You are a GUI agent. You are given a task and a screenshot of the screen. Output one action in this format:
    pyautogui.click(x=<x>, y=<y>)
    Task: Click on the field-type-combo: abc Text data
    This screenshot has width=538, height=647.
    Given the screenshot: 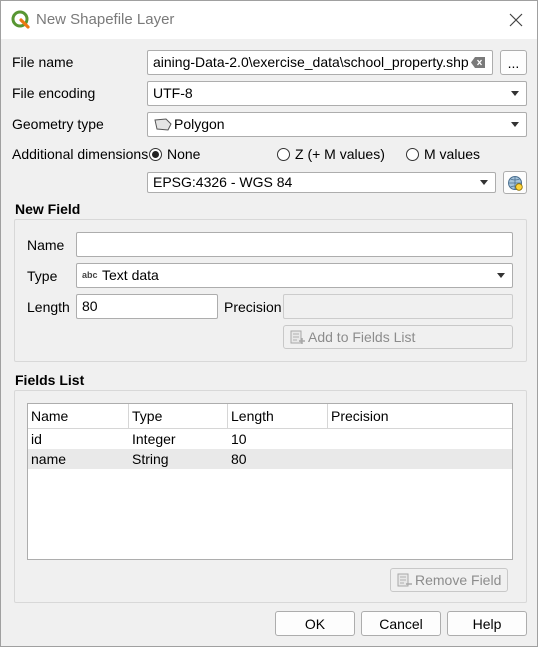 What is the action you would take?
    pyautogui.click(x=294, y=275)
    